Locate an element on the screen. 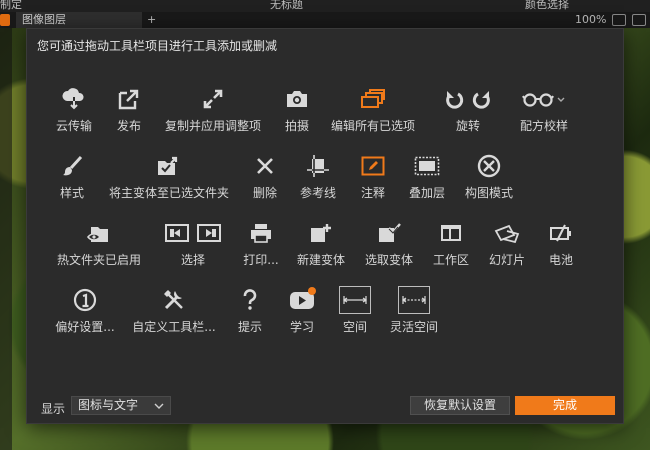 The width and height of the screenshot is (650, 450). camera-icon is located at coordinates (297, 99).